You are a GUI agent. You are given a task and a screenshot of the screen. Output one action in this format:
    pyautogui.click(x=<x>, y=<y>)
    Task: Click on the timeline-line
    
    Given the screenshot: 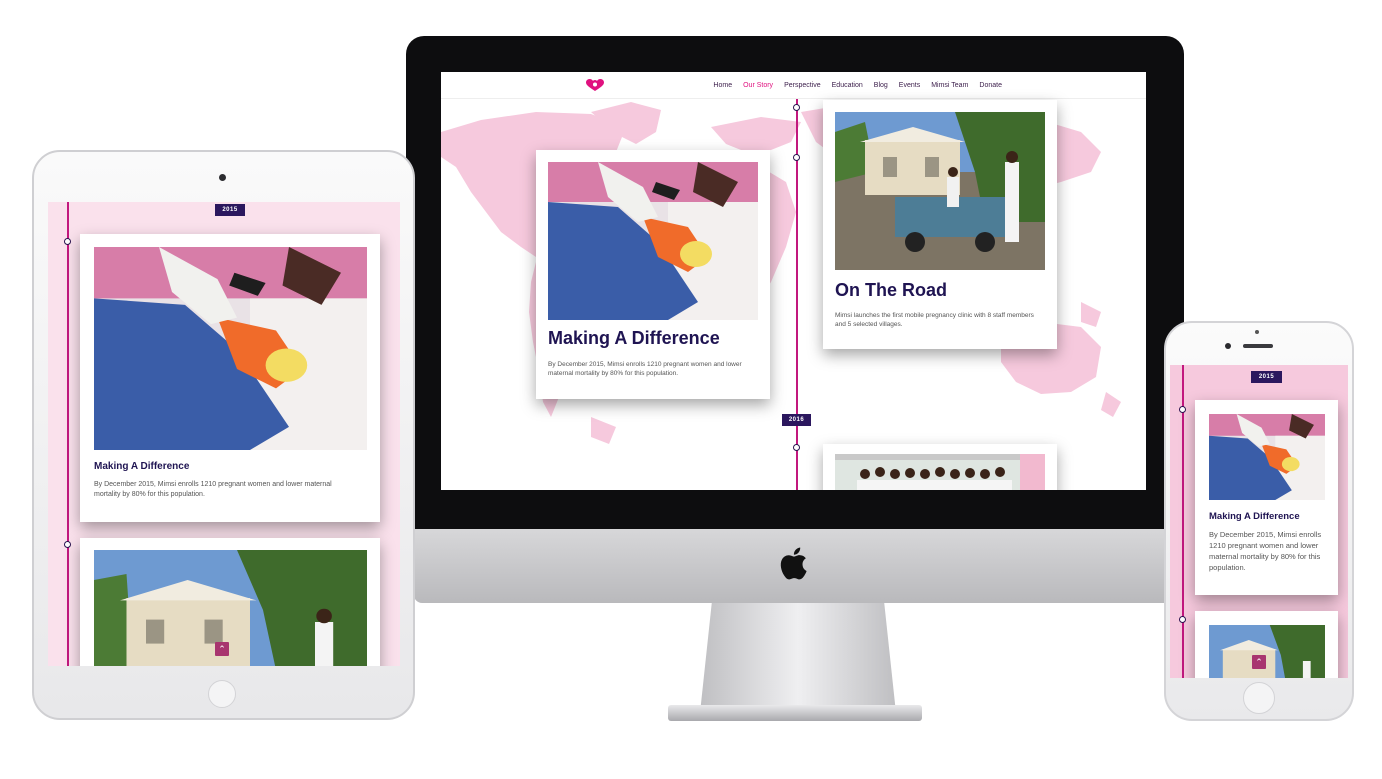 What is the action you would take?
    pyautogui.click(x=68, y=434)
    